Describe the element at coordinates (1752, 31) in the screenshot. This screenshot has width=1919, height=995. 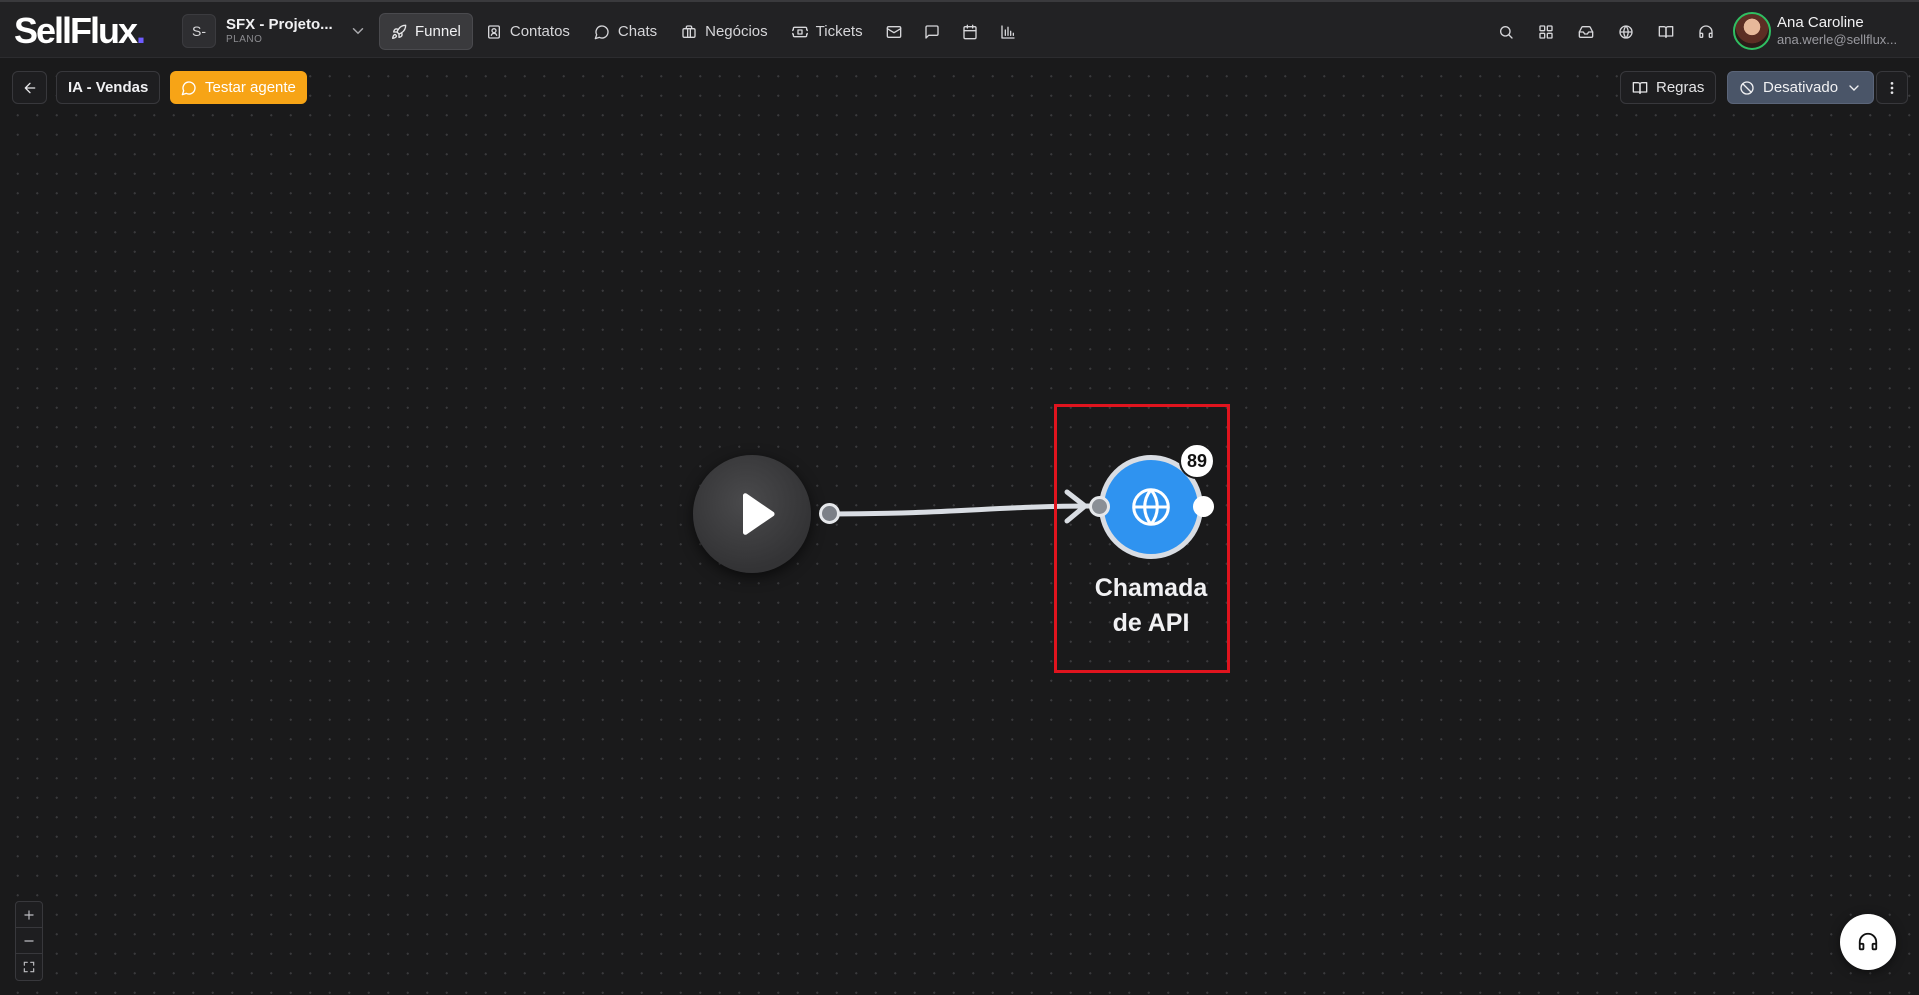
I see `avatar` at that location.